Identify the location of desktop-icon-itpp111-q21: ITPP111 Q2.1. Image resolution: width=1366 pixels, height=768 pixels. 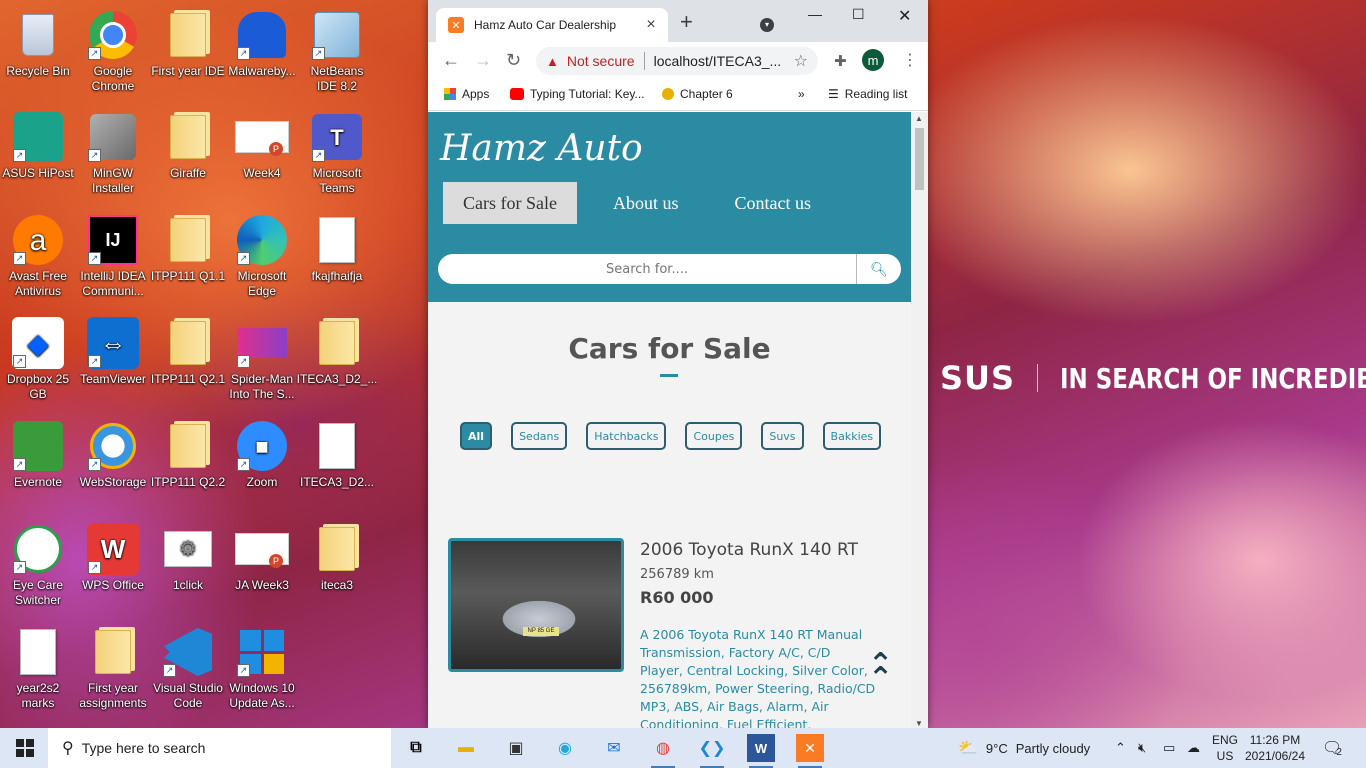
(188, 351).